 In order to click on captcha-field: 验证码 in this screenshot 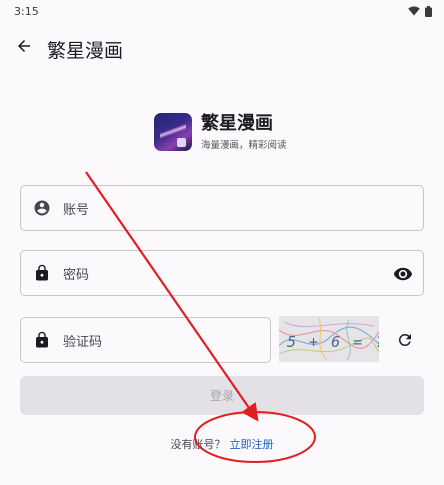, I will do `click(145, 340)`.